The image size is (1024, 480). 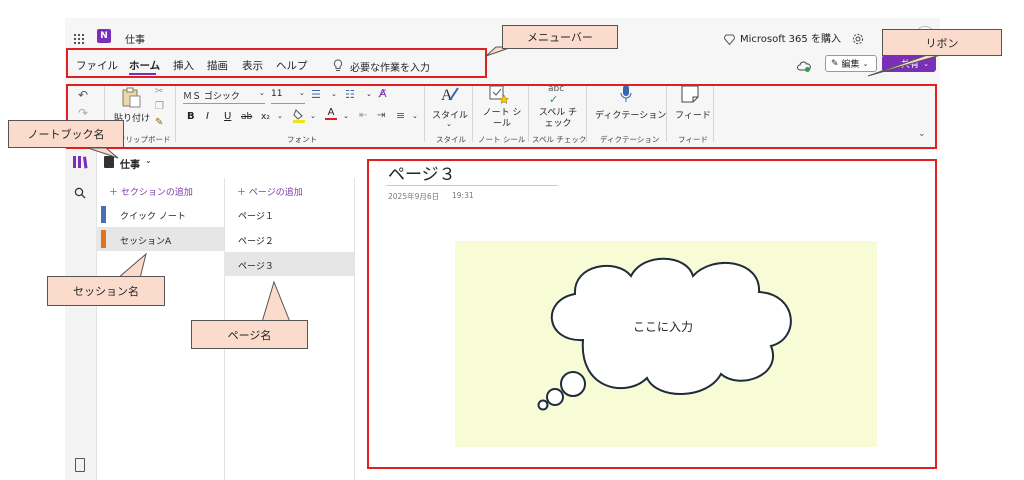 What do you see at coordinates (942, 42) in the screenshot?
I see `ribbon-callout: リボン` at bounding box center [942, 42].